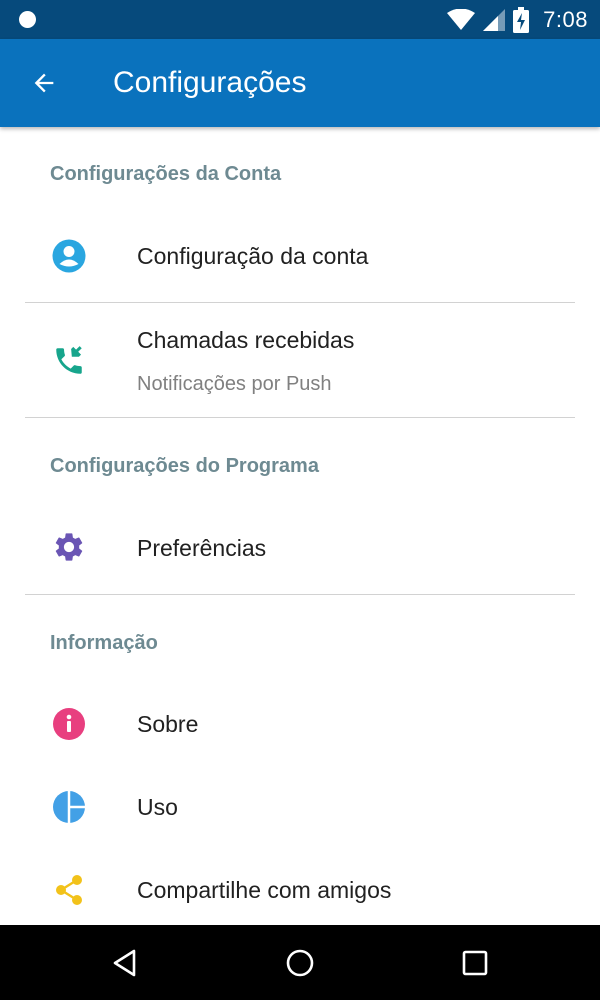  I want to click on setting-item-title: Configuração da conta, so click(253, 256).